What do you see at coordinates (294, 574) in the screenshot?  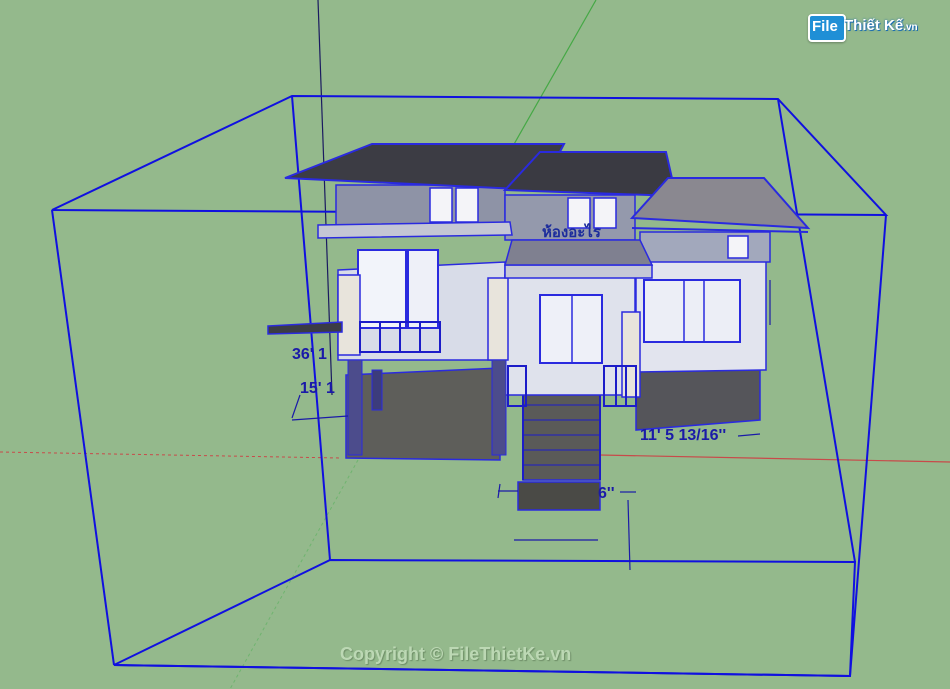 I see `green-axis-dashed` at bounding box center [294, 574].